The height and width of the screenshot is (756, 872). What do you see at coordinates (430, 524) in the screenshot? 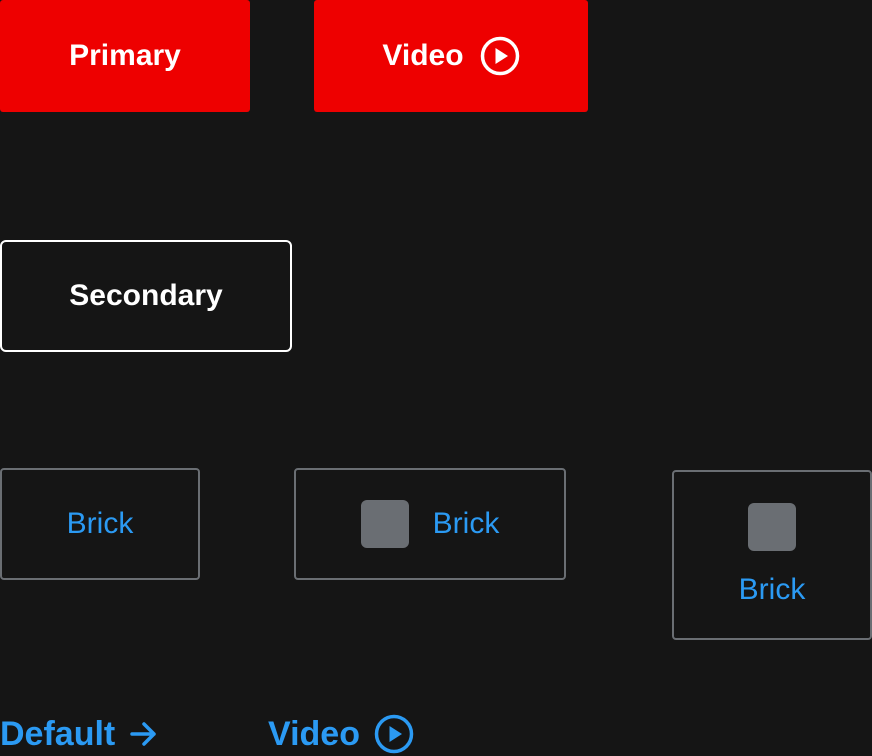
I see `brick-button-with-icon: Brick` at bounding box center [430, 524].